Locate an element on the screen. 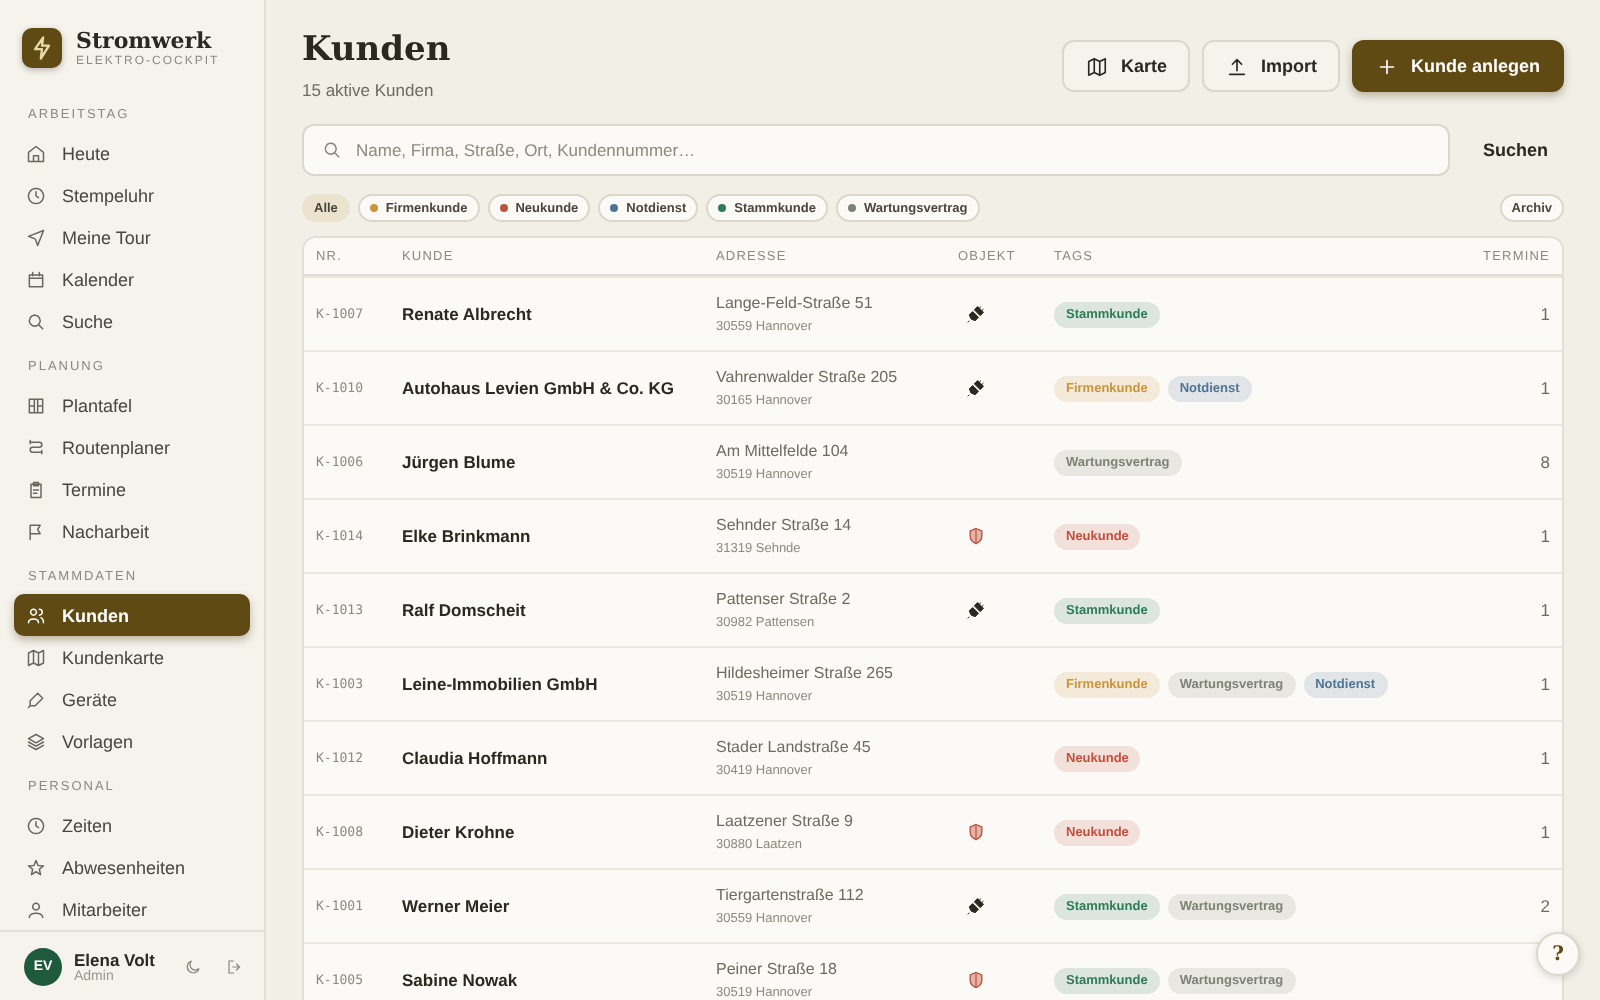 Image resolution: width=1600 pixels, height=1000 pixels. sidebar-item: Plantafel is located at coordinates (132, 405).